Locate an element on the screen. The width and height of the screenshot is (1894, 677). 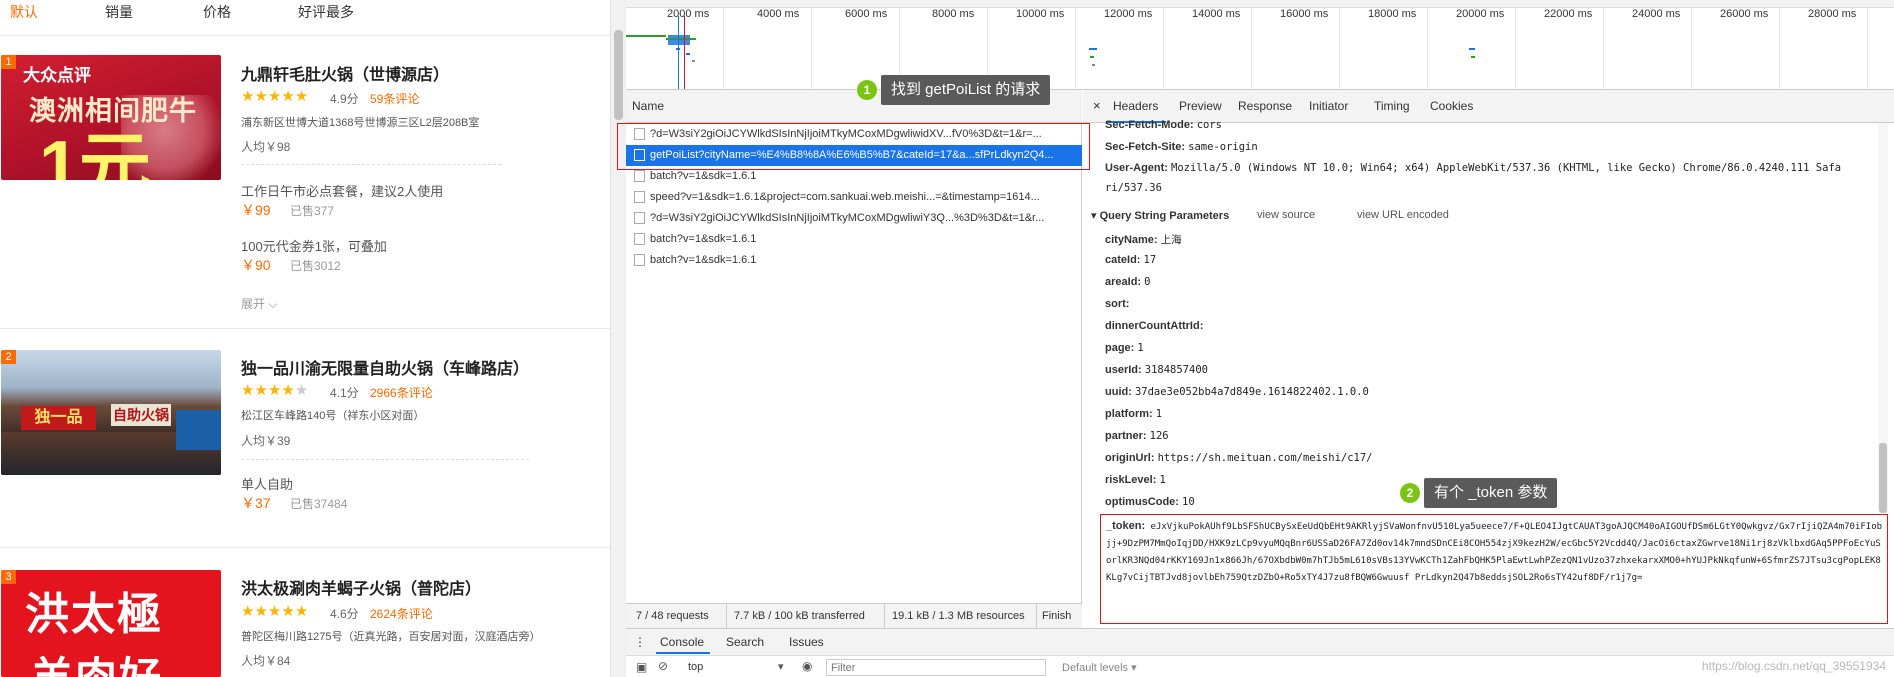
drawer-menu-icon: ⋮ is located at coordinates (640, 642).